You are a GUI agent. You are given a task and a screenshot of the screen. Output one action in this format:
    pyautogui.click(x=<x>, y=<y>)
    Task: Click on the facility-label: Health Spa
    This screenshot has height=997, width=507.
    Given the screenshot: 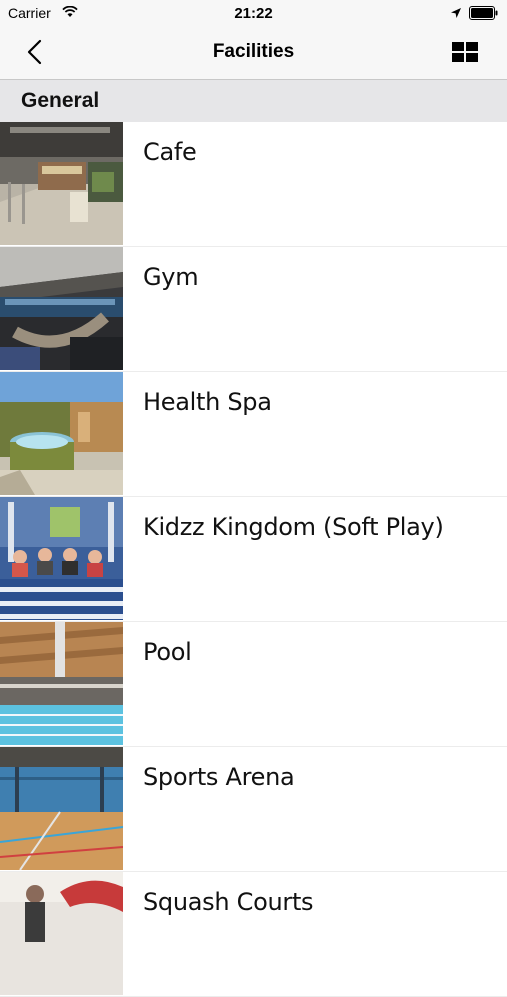 What is the action you would take?
    pyautogui.click(x=207, y=402)
    